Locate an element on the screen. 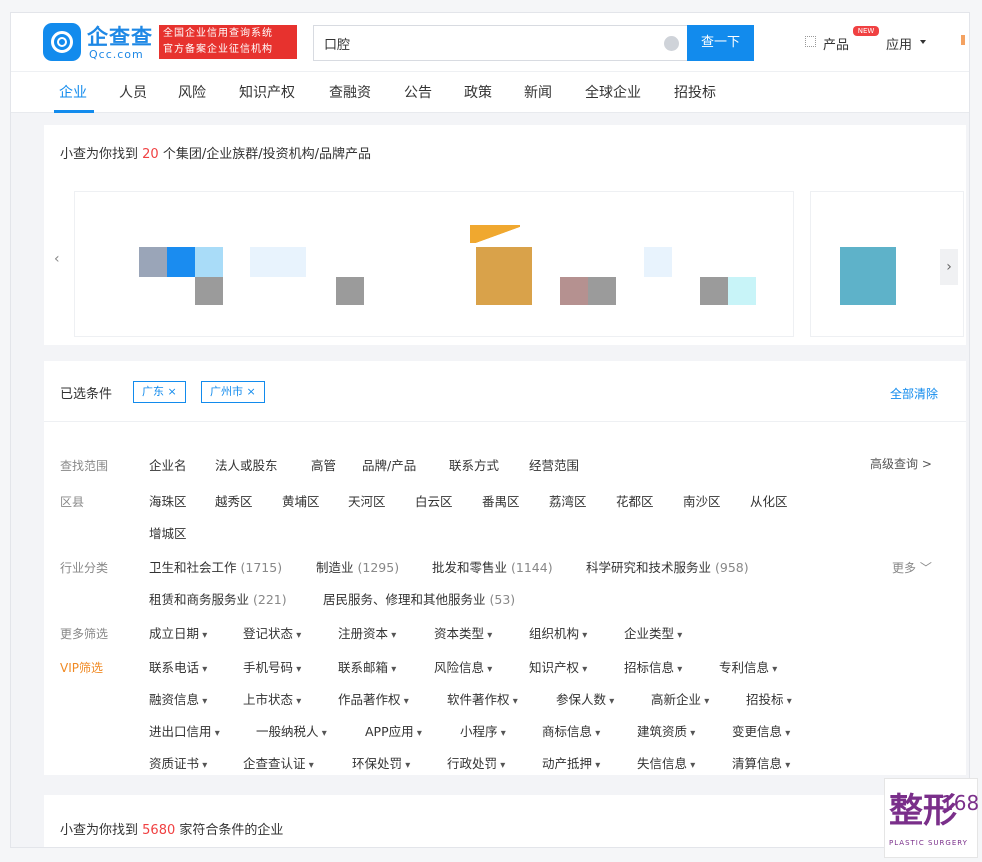 This screenshot has height=862, width=982. more-filter-dropdown: 组织机构 is located at coordinates (558, 632).